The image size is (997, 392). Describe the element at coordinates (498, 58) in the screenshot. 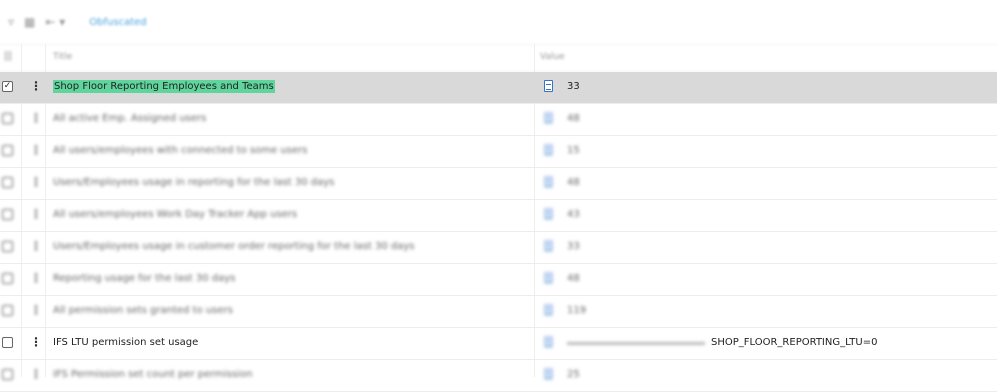

I see `table-header: Title Value` at that location.